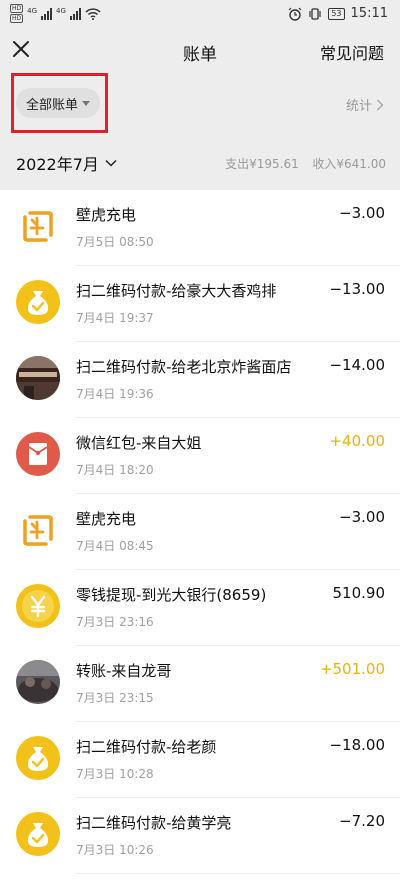 The image size is (400, 888). I want to click on status-right: 53 15:11, so click(338, 13).